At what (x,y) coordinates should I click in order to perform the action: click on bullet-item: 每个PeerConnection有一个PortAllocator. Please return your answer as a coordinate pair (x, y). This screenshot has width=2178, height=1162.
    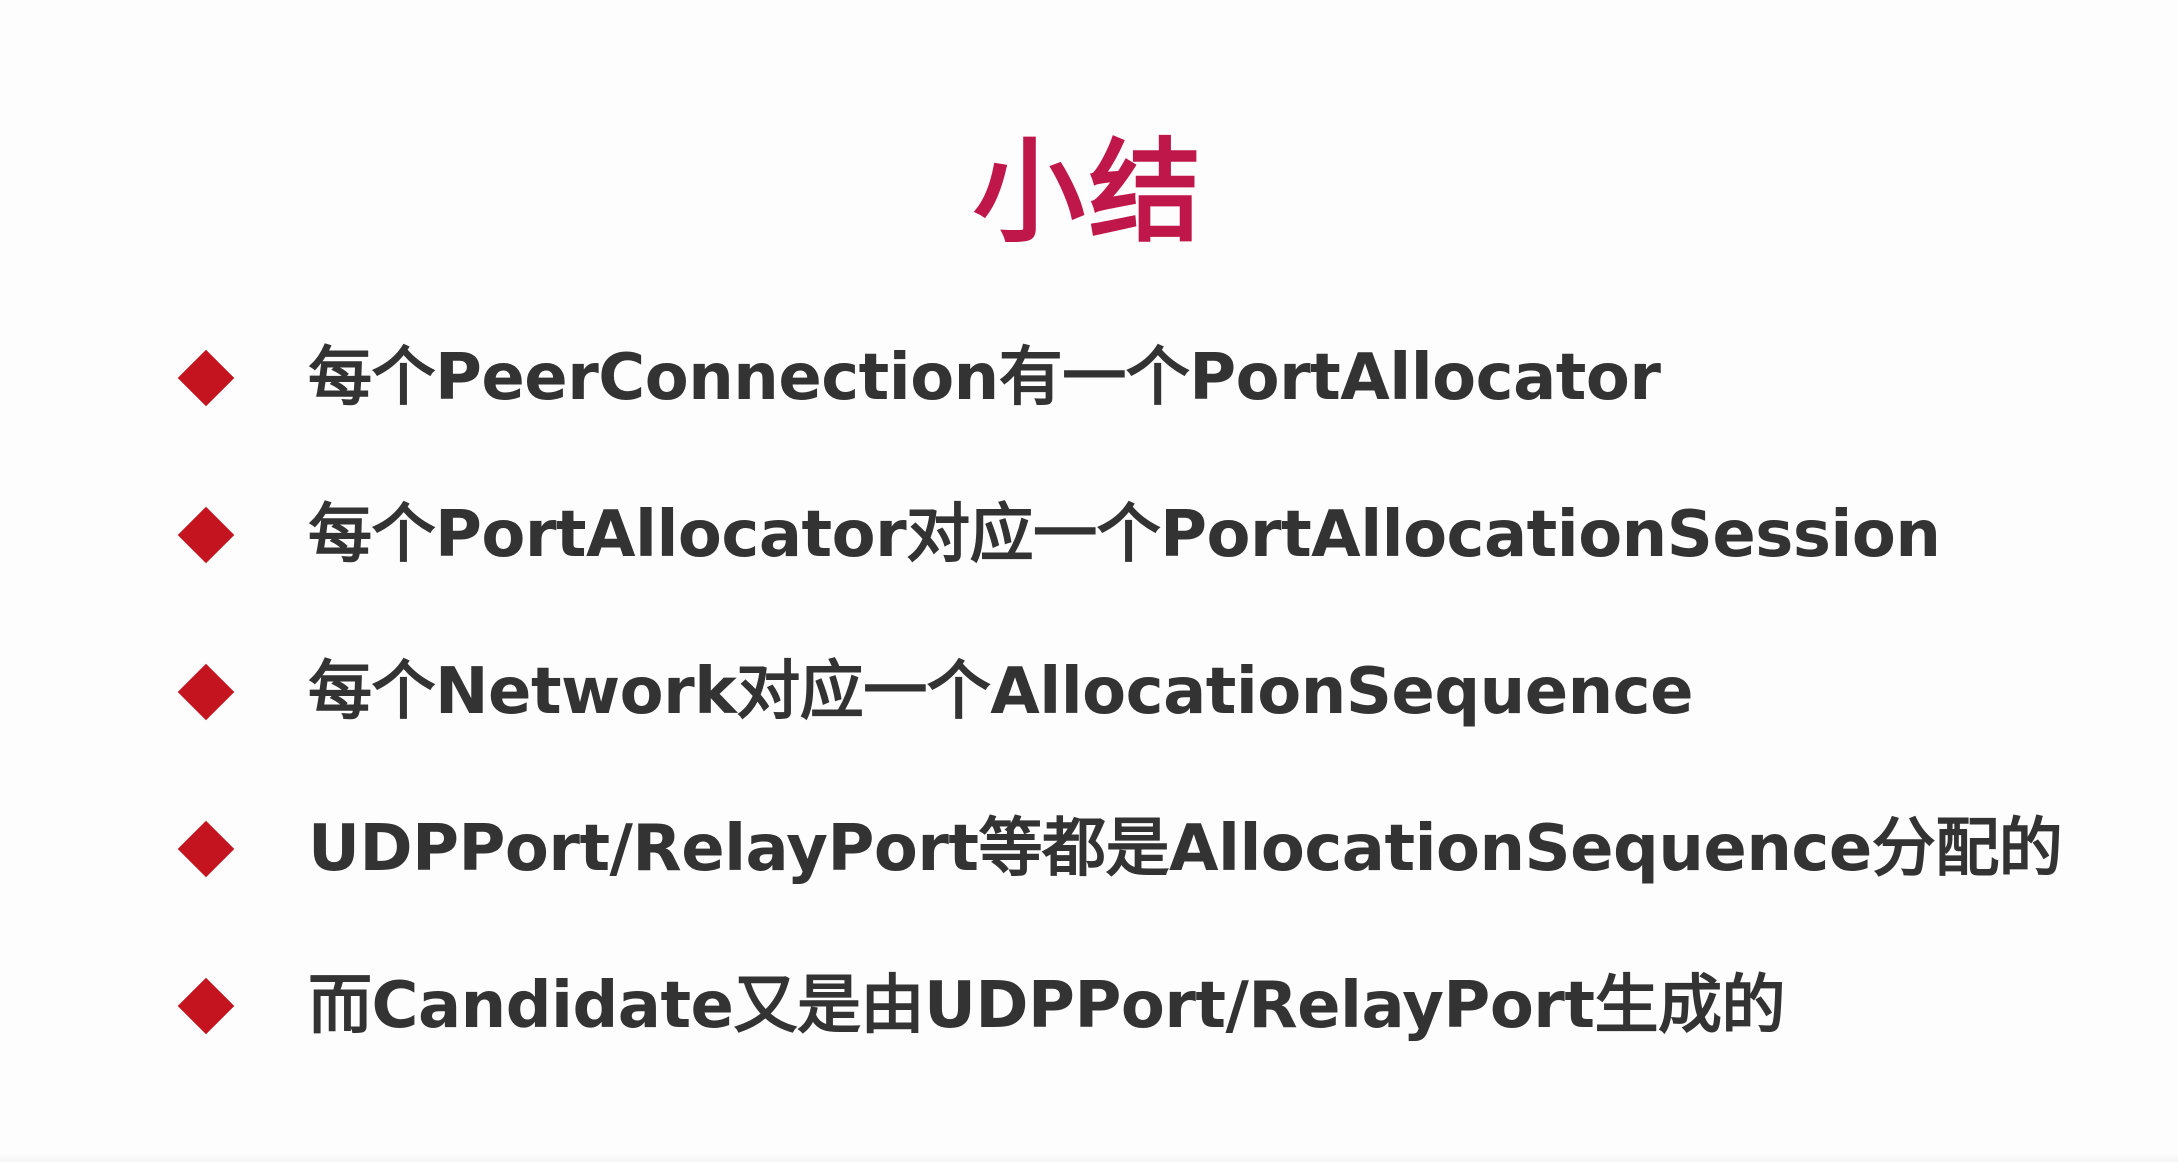
    Looking at the image, I should click on (1119, 410).